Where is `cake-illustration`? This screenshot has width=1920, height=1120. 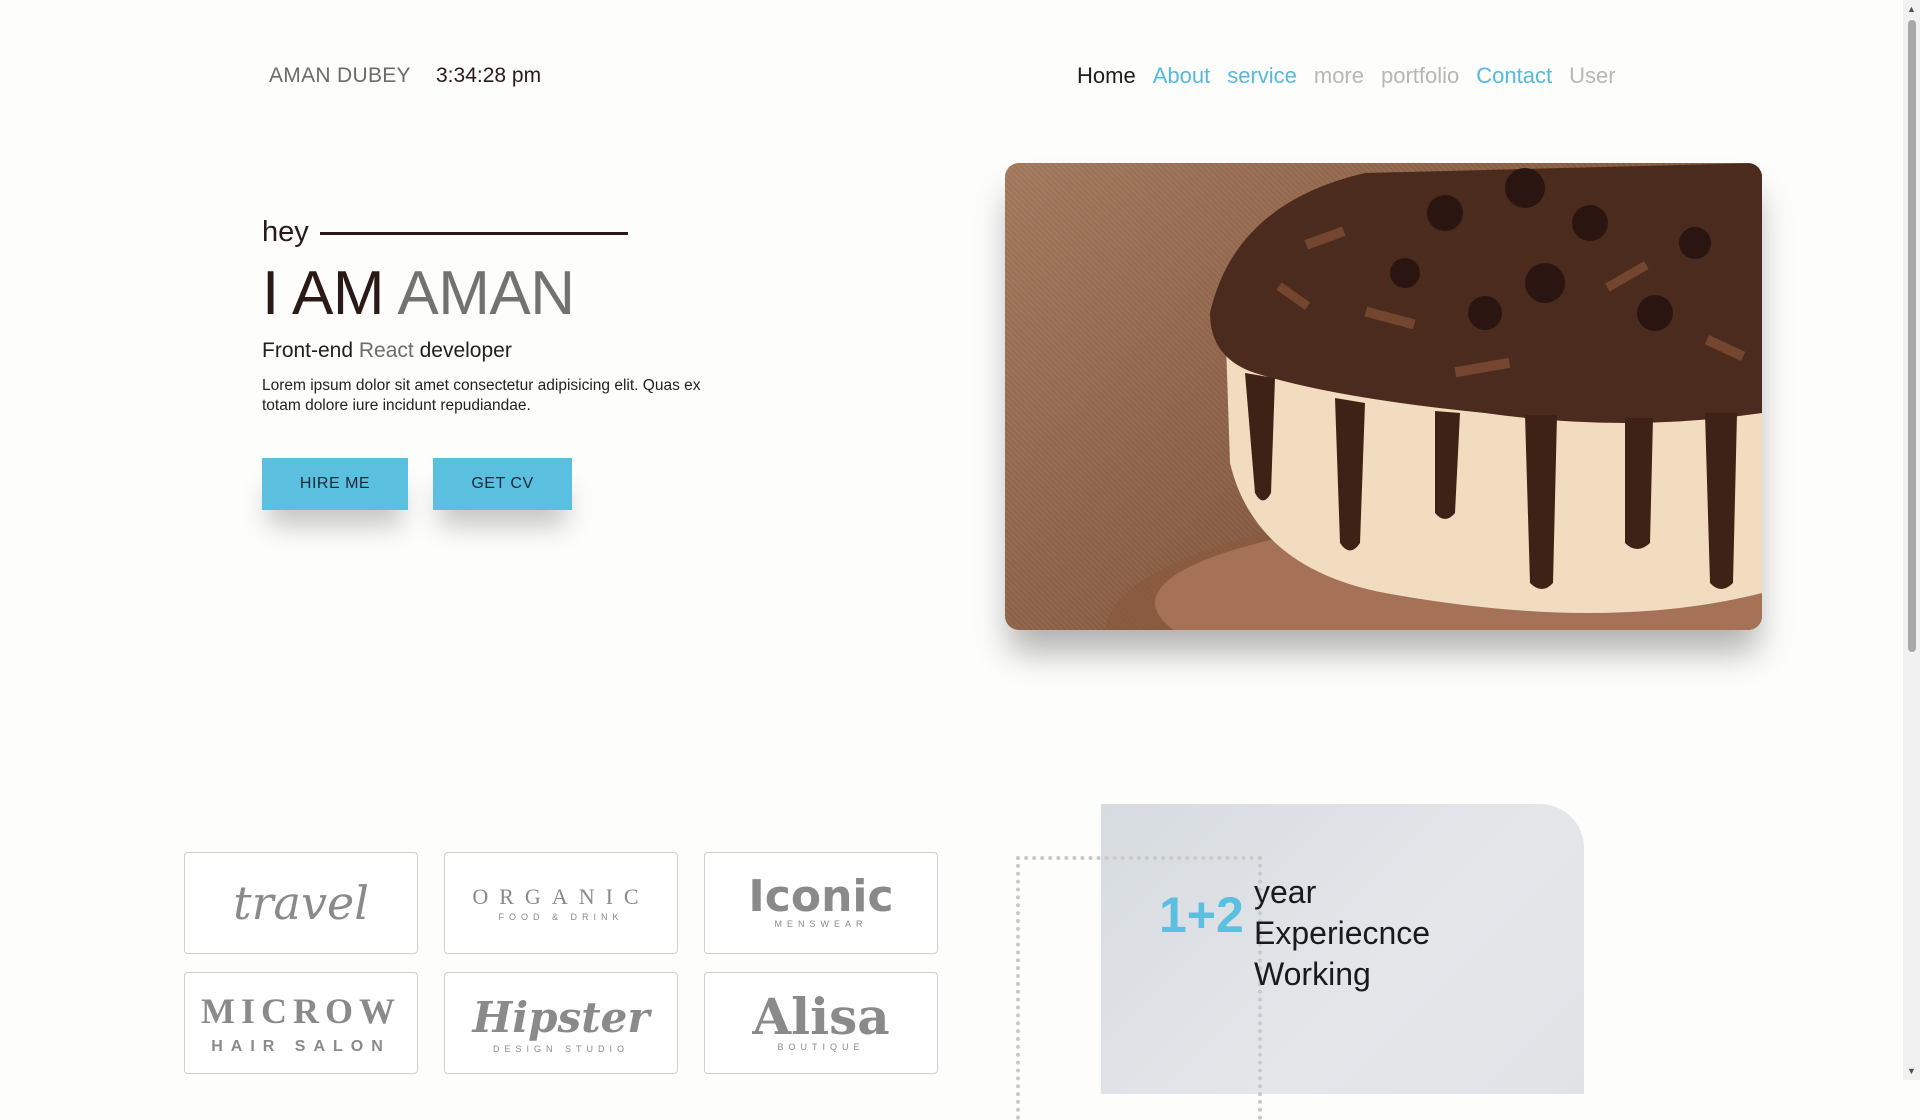 cake-illustration is located at coordinates (1433, 396).